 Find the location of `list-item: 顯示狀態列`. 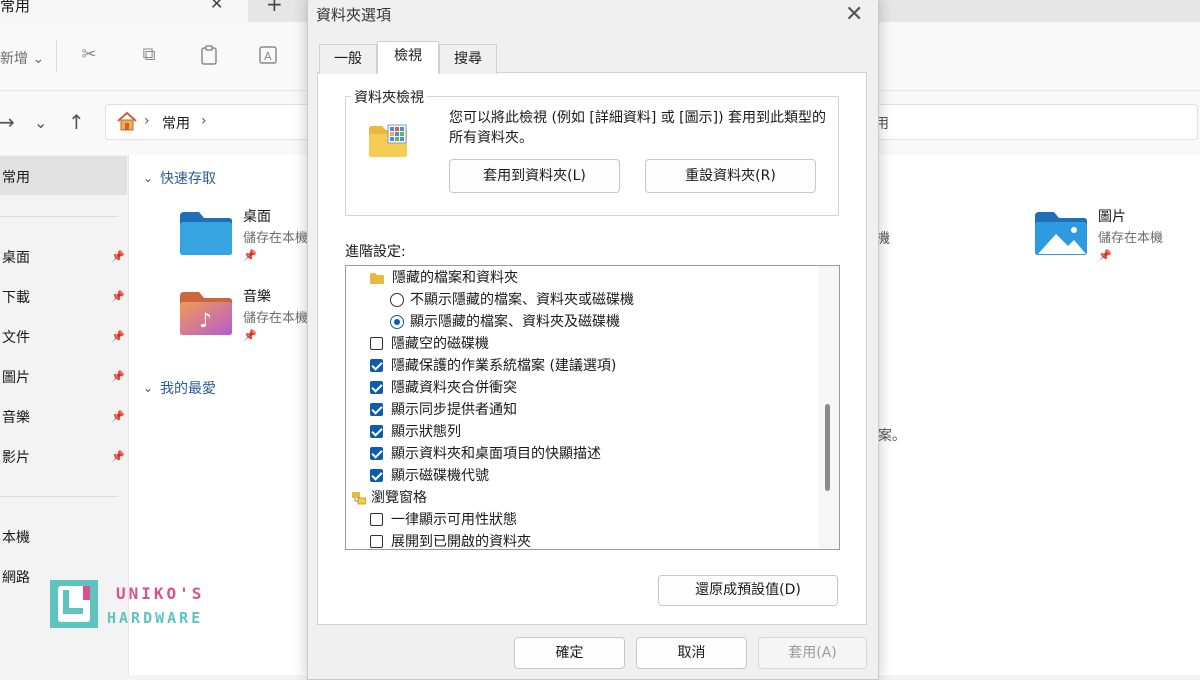

list-item: 顯示狀態列 is located at coordinates (415, 432).